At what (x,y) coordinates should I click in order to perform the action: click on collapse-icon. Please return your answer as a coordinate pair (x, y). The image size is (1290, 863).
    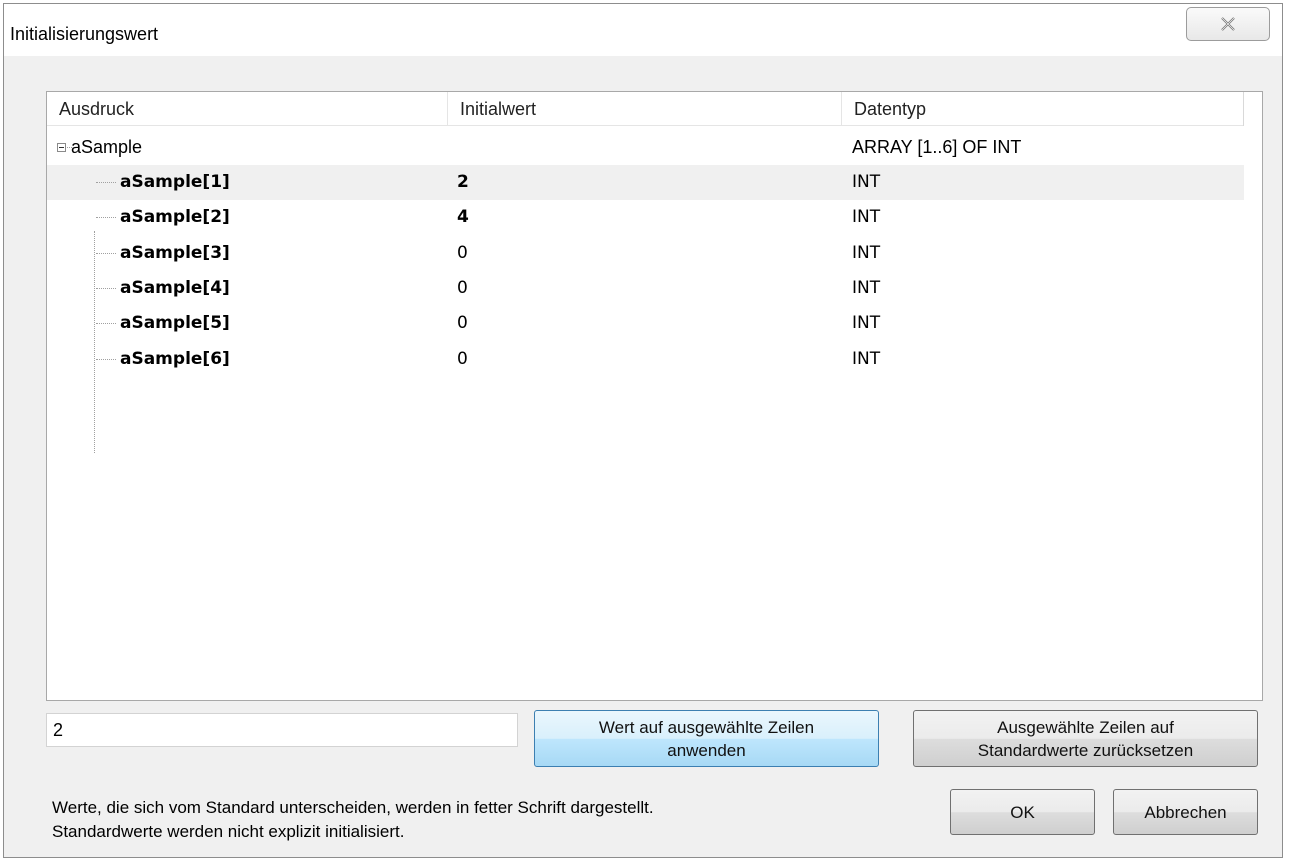
    Looking at the image, I should click on (61, 147).